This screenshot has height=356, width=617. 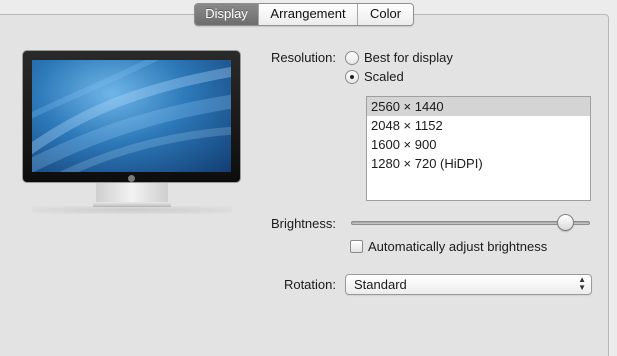 I want to click on tab-color: Color, so click(x=385, y=14).